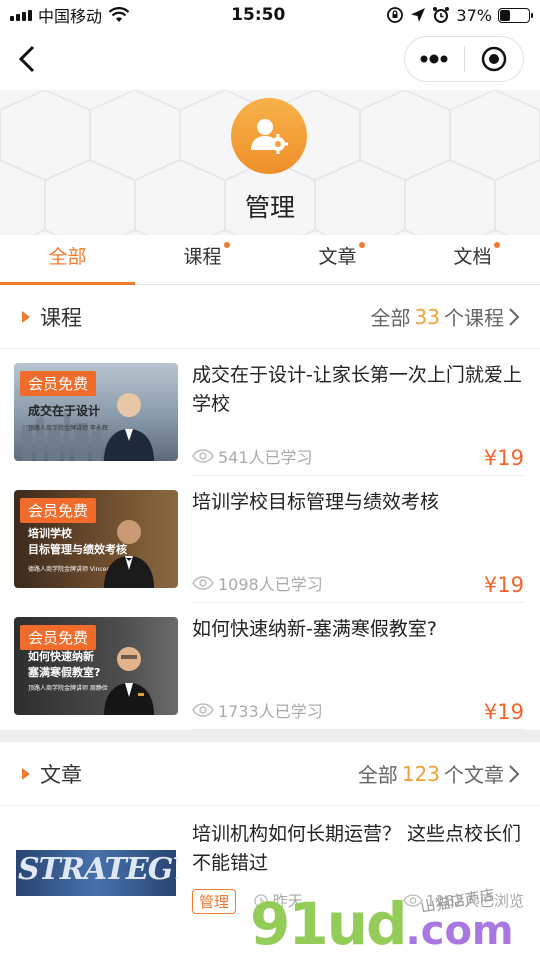  Describe the element at coordinates (269, 207) in the screenshot. I see `page-title: 管理` at that location.